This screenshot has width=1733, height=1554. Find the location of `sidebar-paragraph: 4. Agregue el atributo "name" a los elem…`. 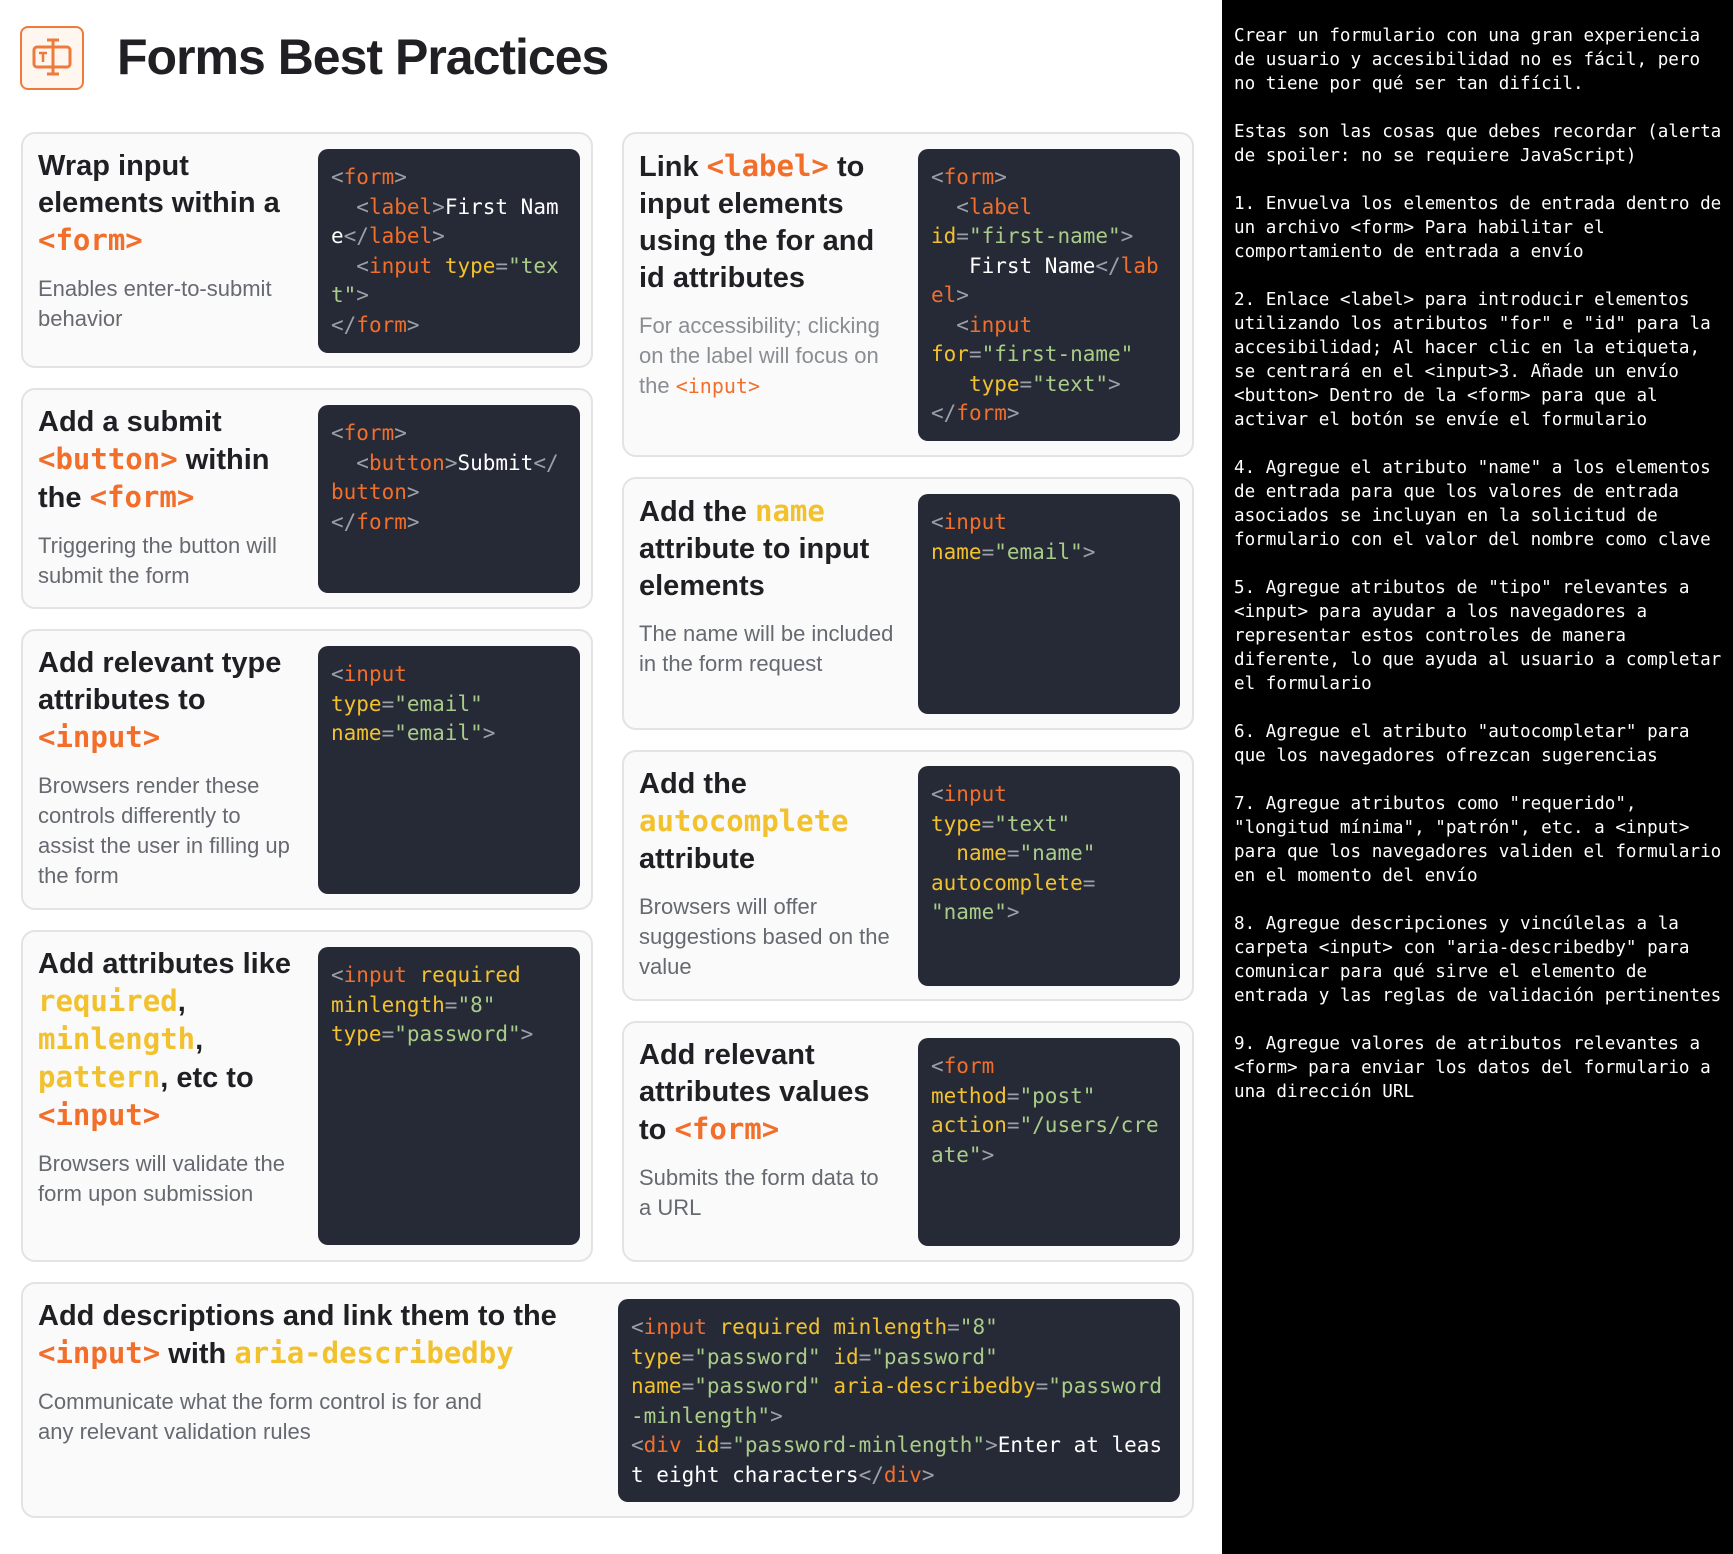

sidebar-paragraph: 4. Agregue el atributo "name" a los elem… is located at coordinates (1478, 504).